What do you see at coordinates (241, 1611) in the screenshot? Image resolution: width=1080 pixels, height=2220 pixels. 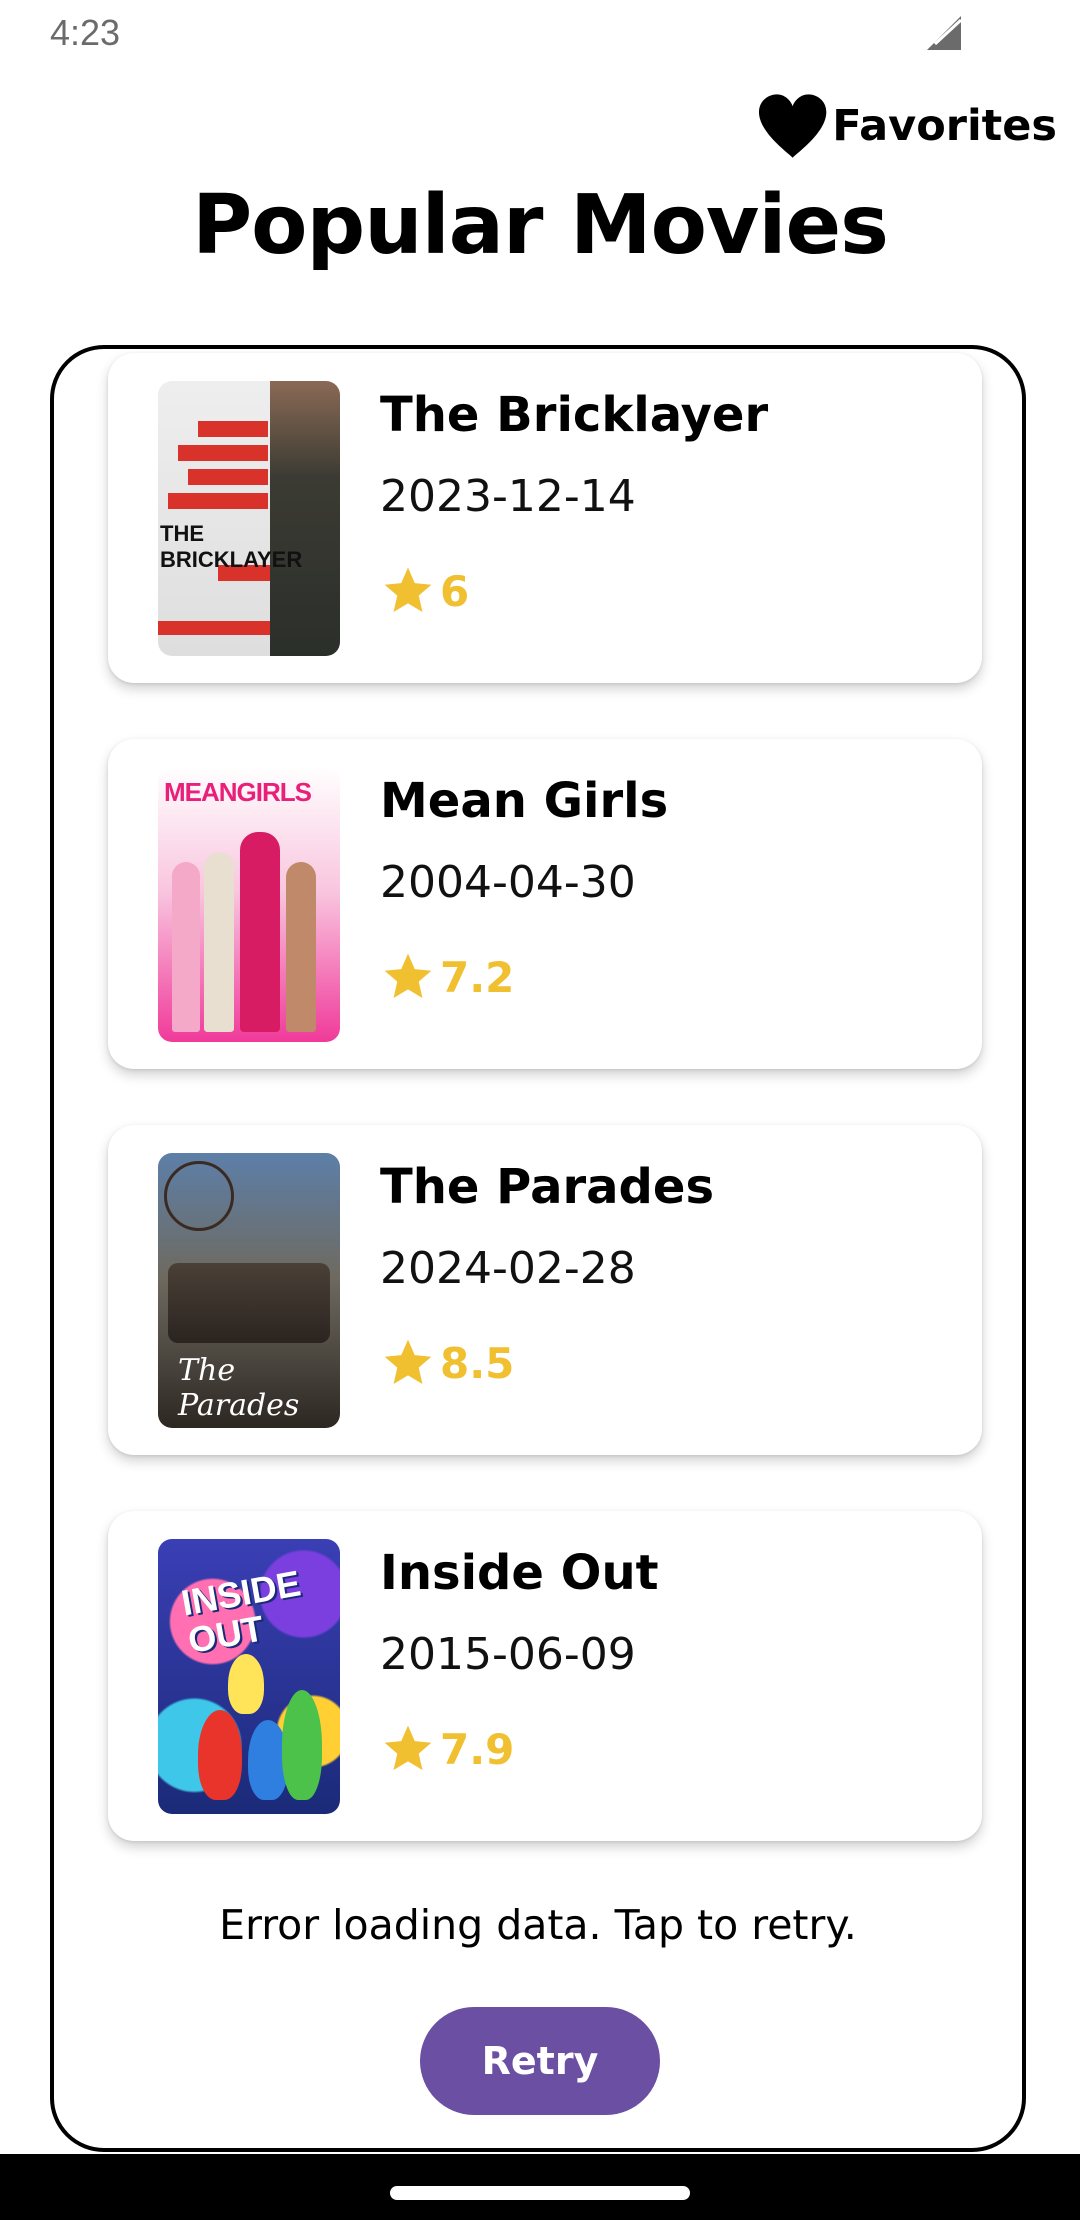 I see `poster-text: INSIDE OUT` at bounding box center [241, 1611].